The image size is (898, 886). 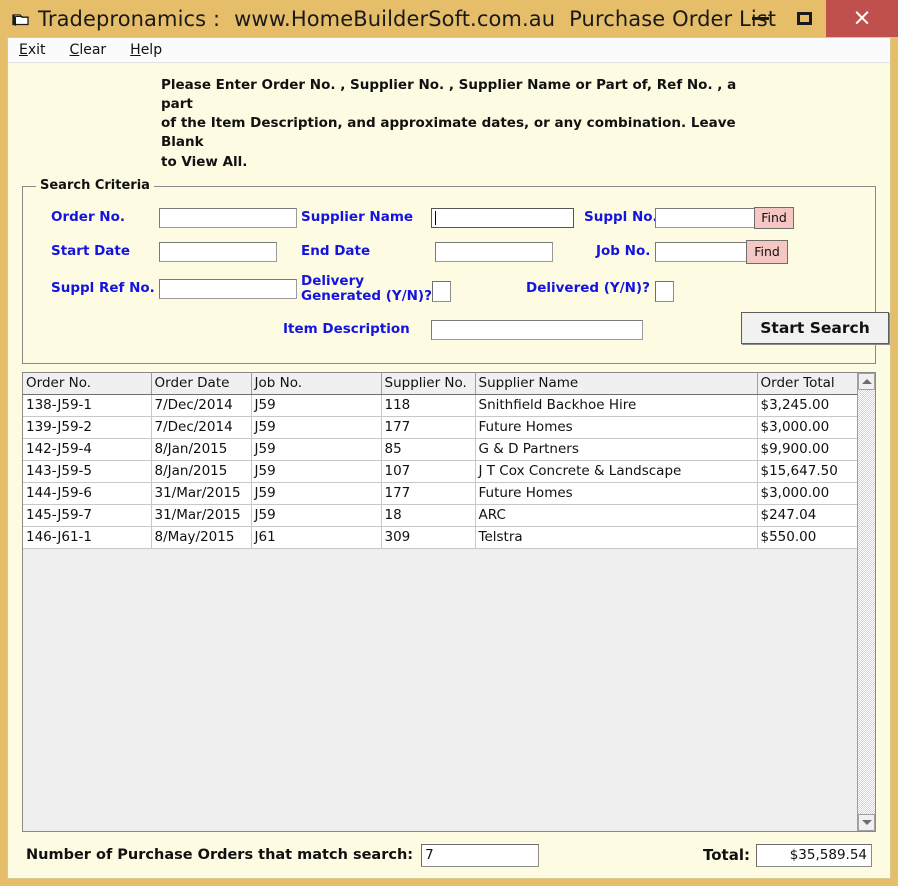 I want to click on menu-item-help: Help, so click(x=146, y=50).